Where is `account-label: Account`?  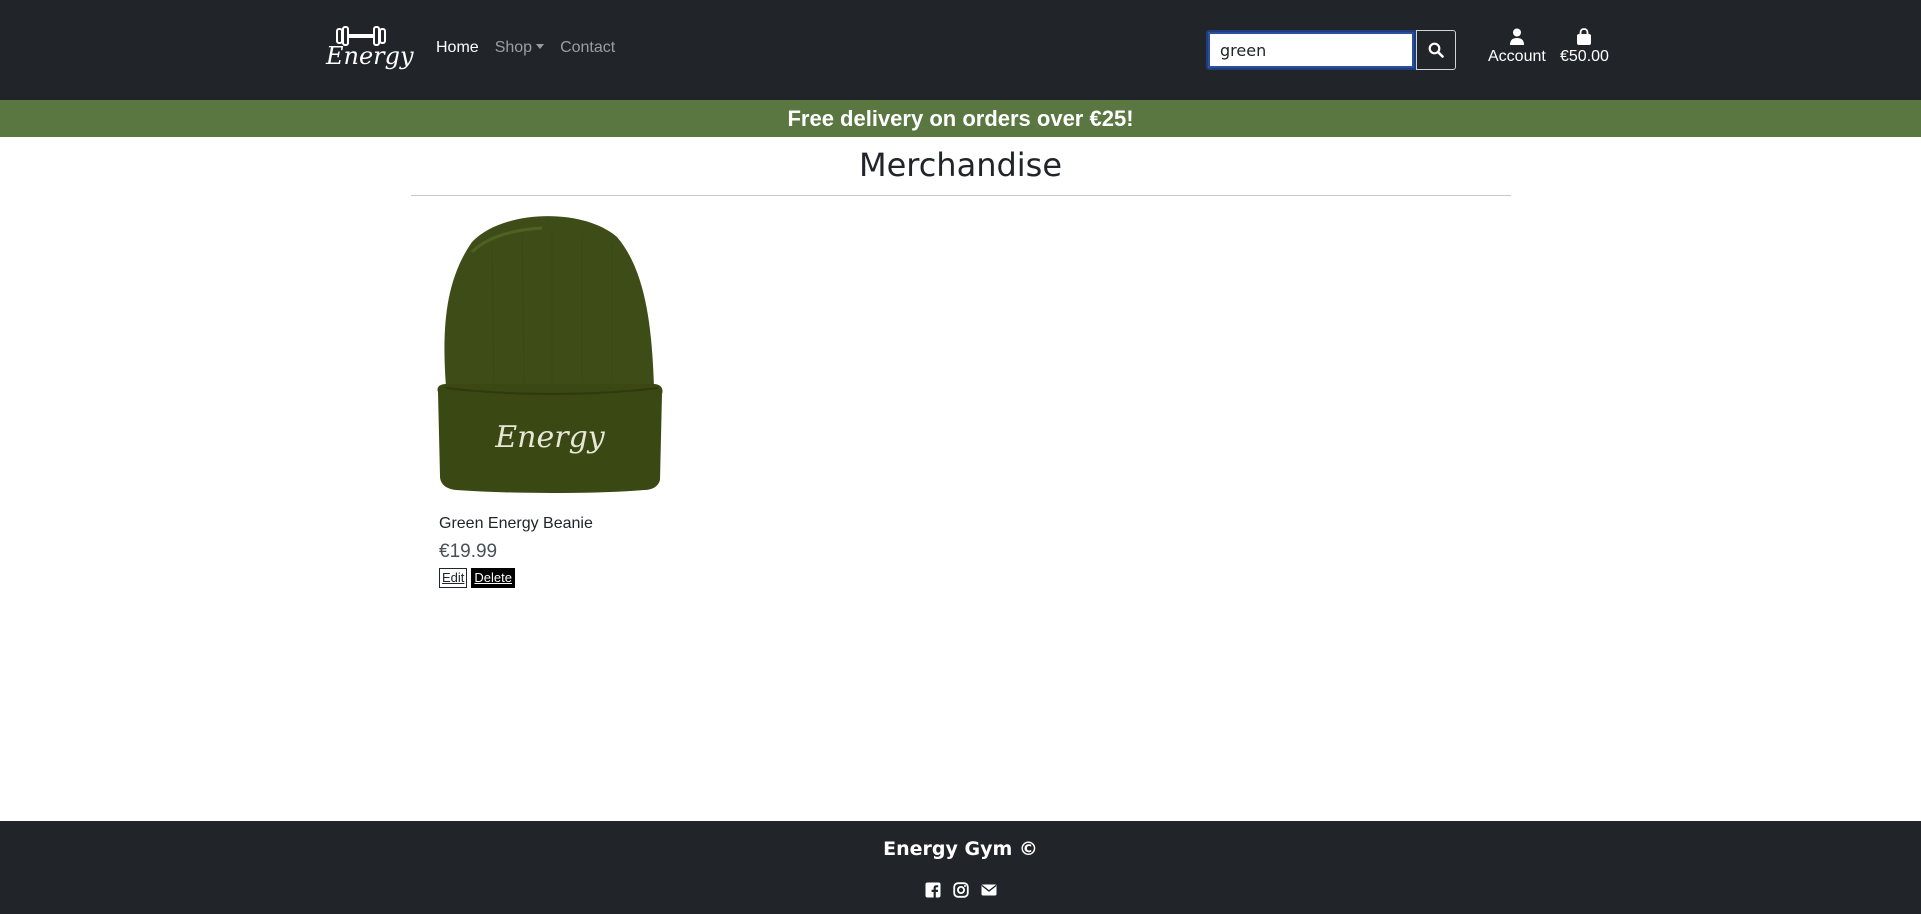 account-label: Account is located at coordinates (1517, 56).